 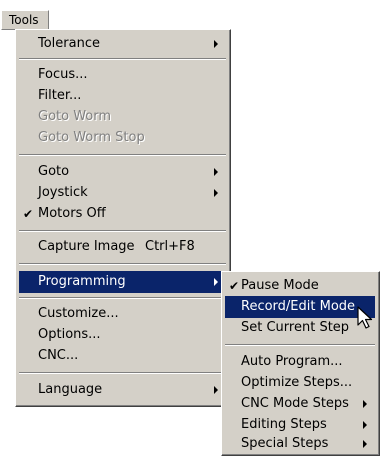 What do you see at coordinates (69, 43) in the screenshot?
I see `menu-item-label: Tolerance` at bounding box center [69, 43].